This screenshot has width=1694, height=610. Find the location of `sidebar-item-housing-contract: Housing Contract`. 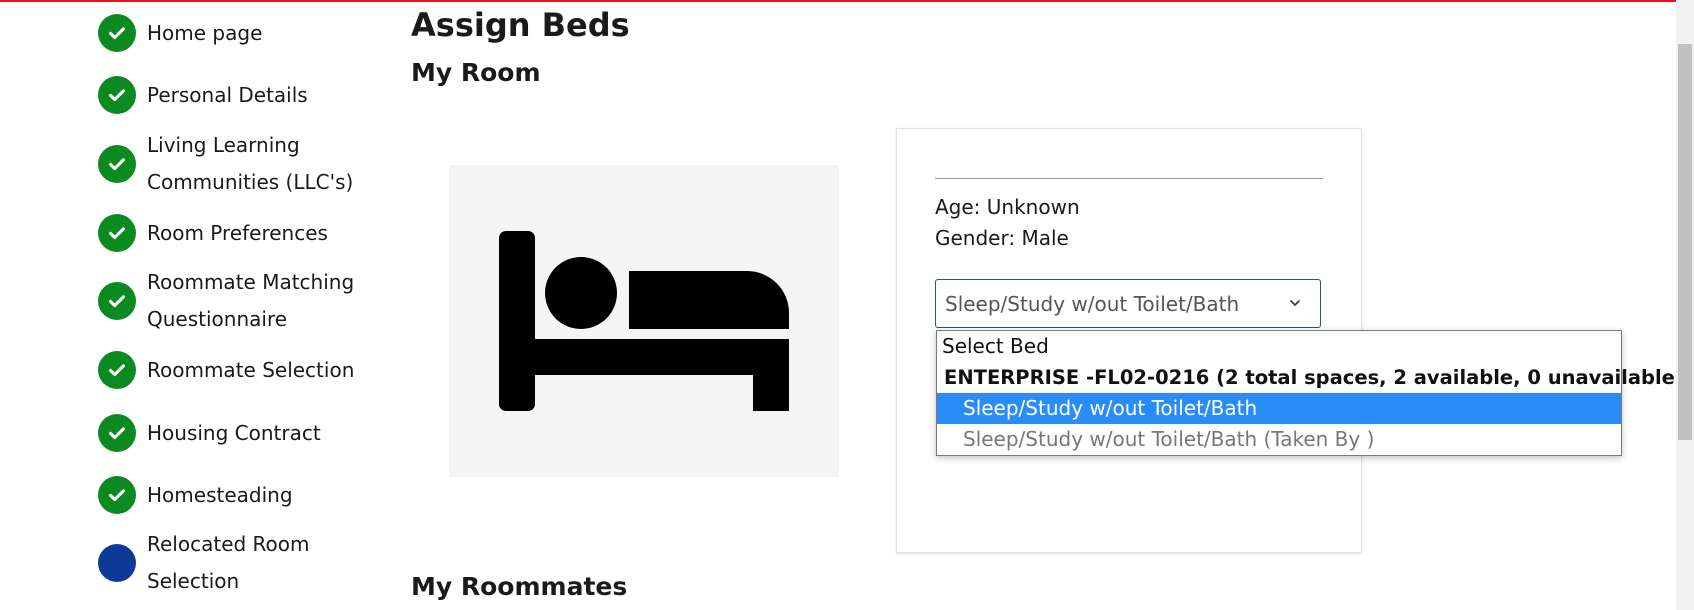

sidebar-item-housing-contract: Housing Contract is located at coordinates (209, 433).